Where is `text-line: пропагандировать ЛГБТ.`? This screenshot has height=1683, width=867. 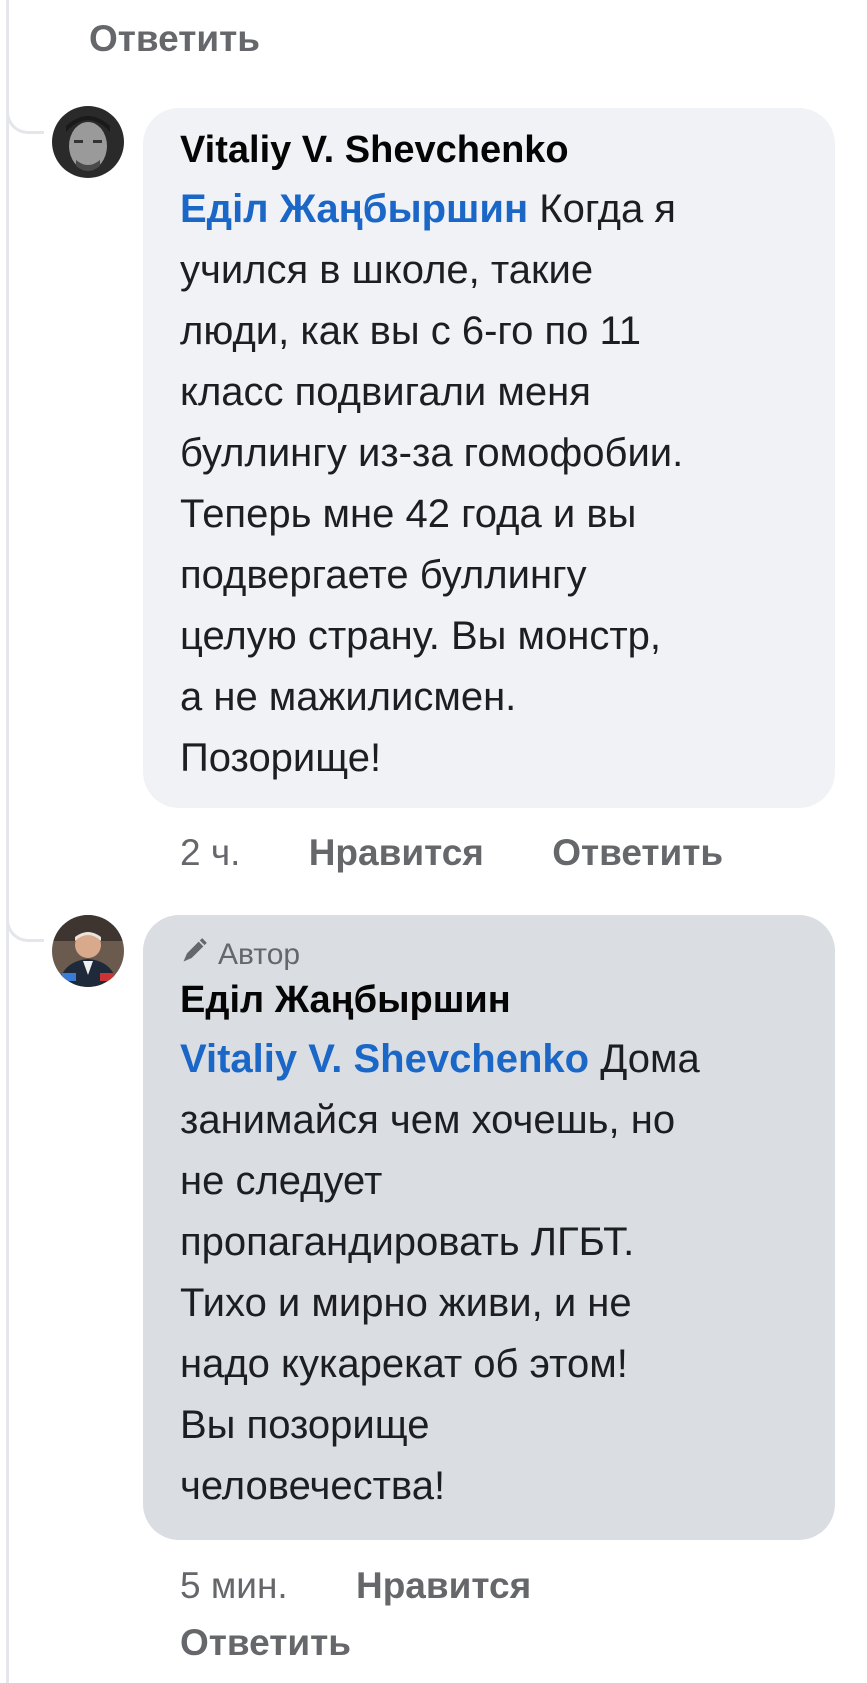
text-line: пропагандировать ЛГБТ. is located at coordinates (407, 1242).